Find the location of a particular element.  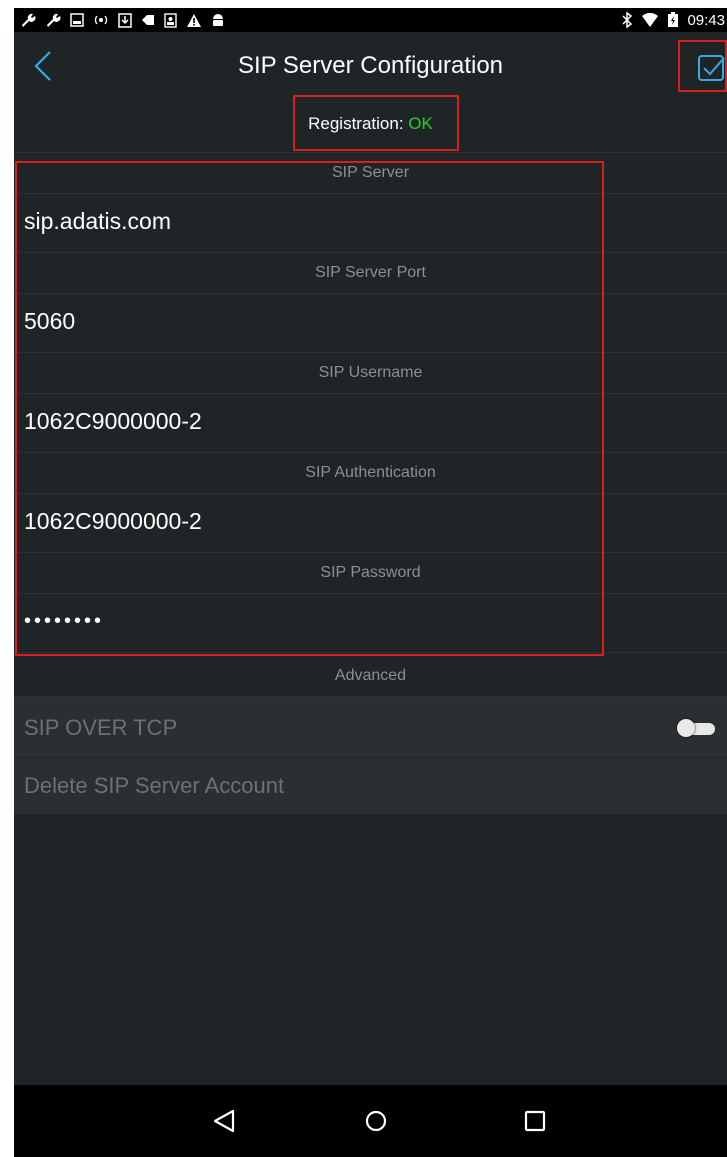

registration-row: Registration: OK is located at coordinates (370, 126).